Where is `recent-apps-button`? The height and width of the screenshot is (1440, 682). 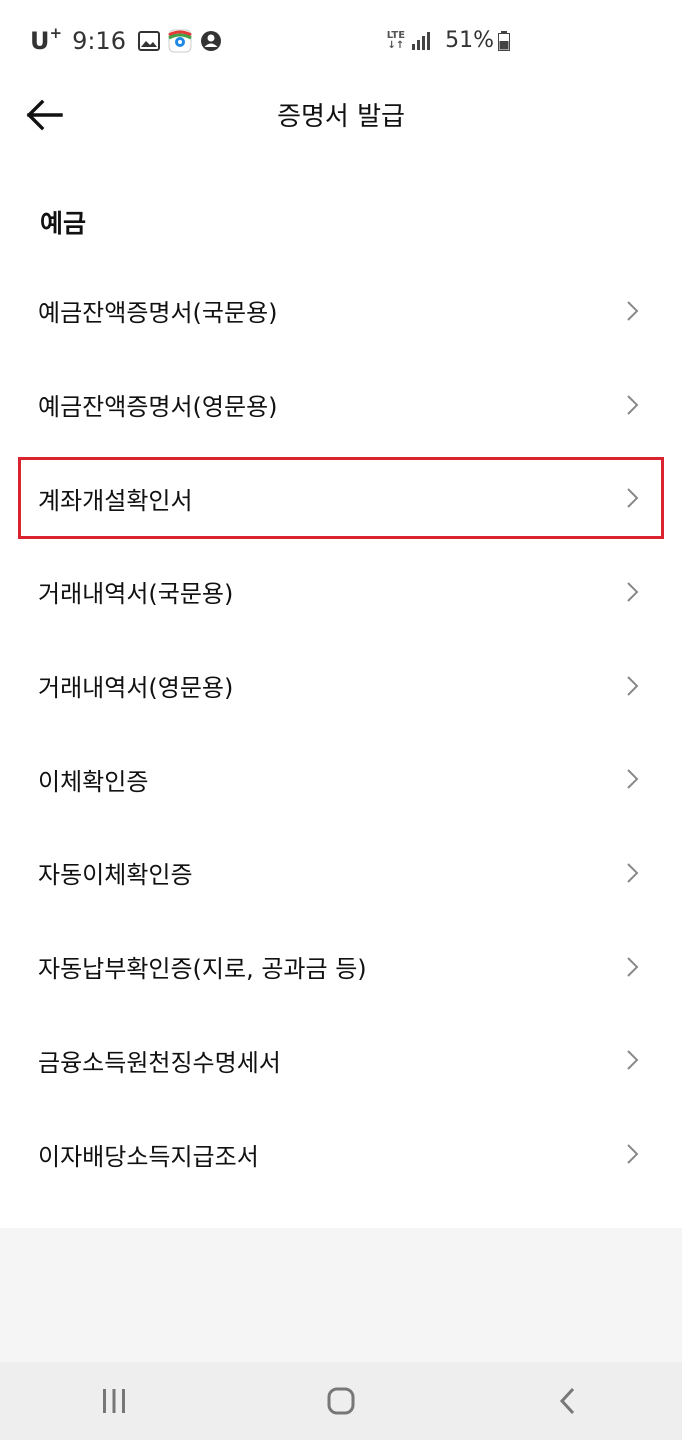 recent-apps-button is located at coordinates (114, 1401).